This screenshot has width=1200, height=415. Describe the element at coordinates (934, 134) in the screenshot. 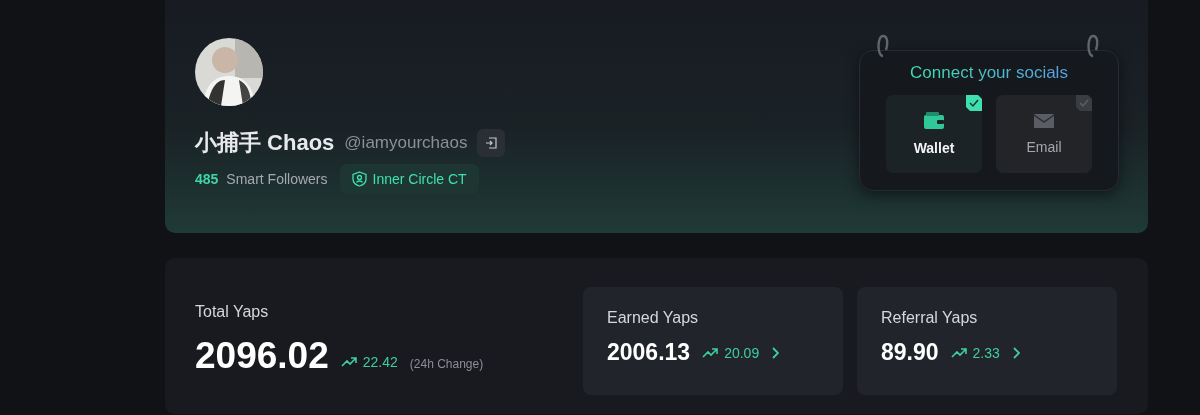

I see `social-tile: Wallet` at that location.